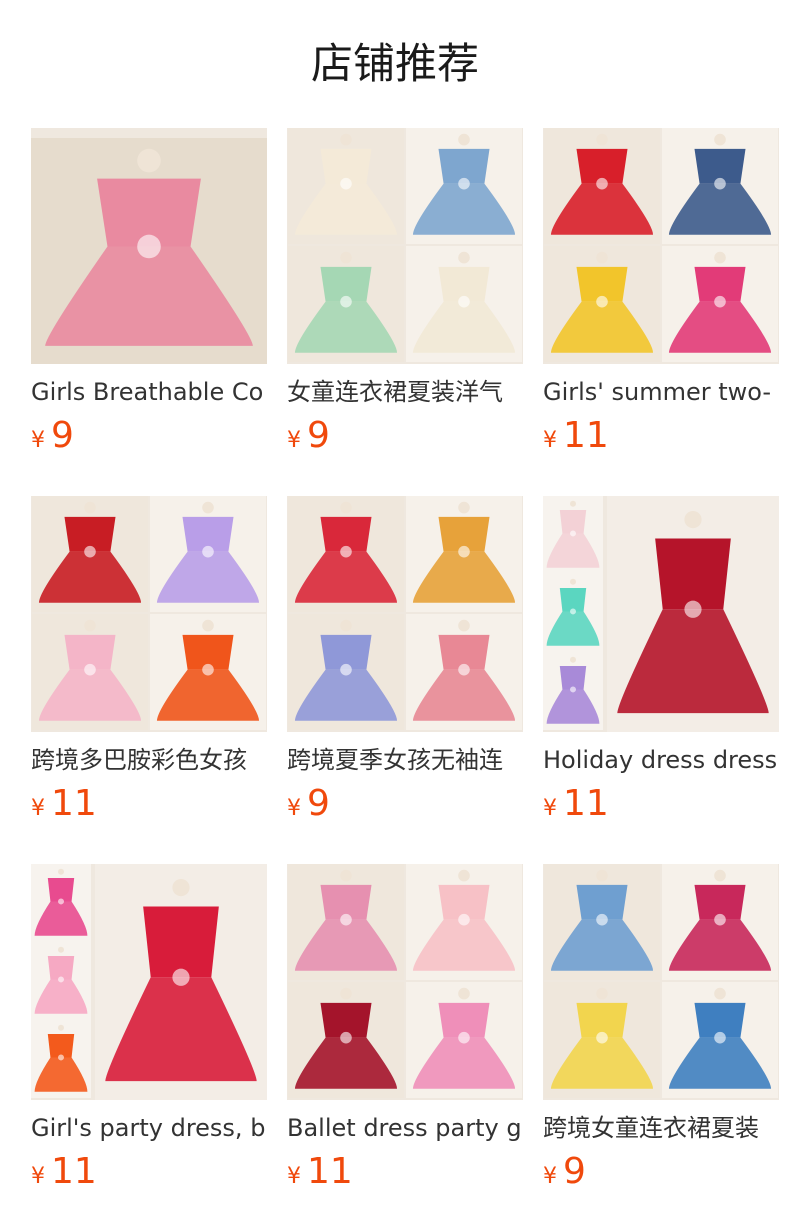  What do you see at coordinates (405, 760) in the screenshot?
I see `product-name: 跨境夏季女孩无袖连` at bounding box center [405, 760].